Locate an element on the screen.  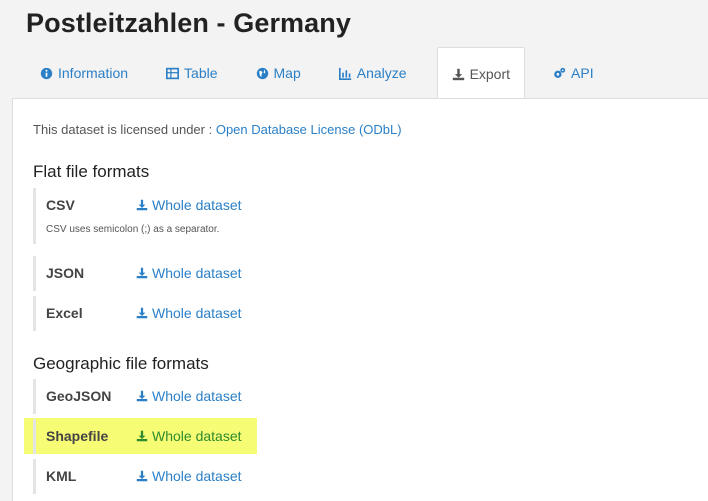
gears-icon is located at coordinates (560, 72).